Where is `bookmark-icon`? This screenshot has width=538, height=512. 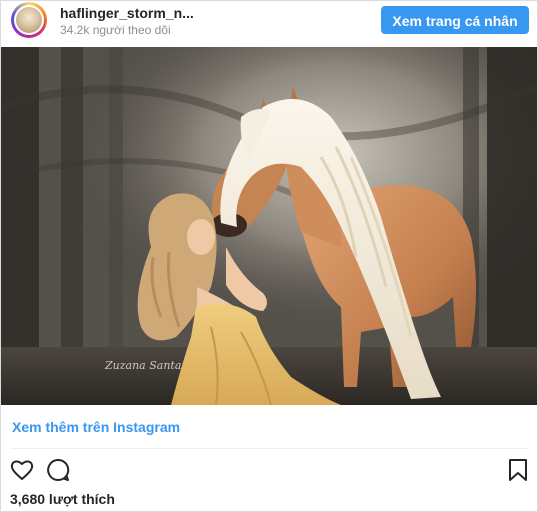
bookmark-icon is located at coordinates (518, 470).